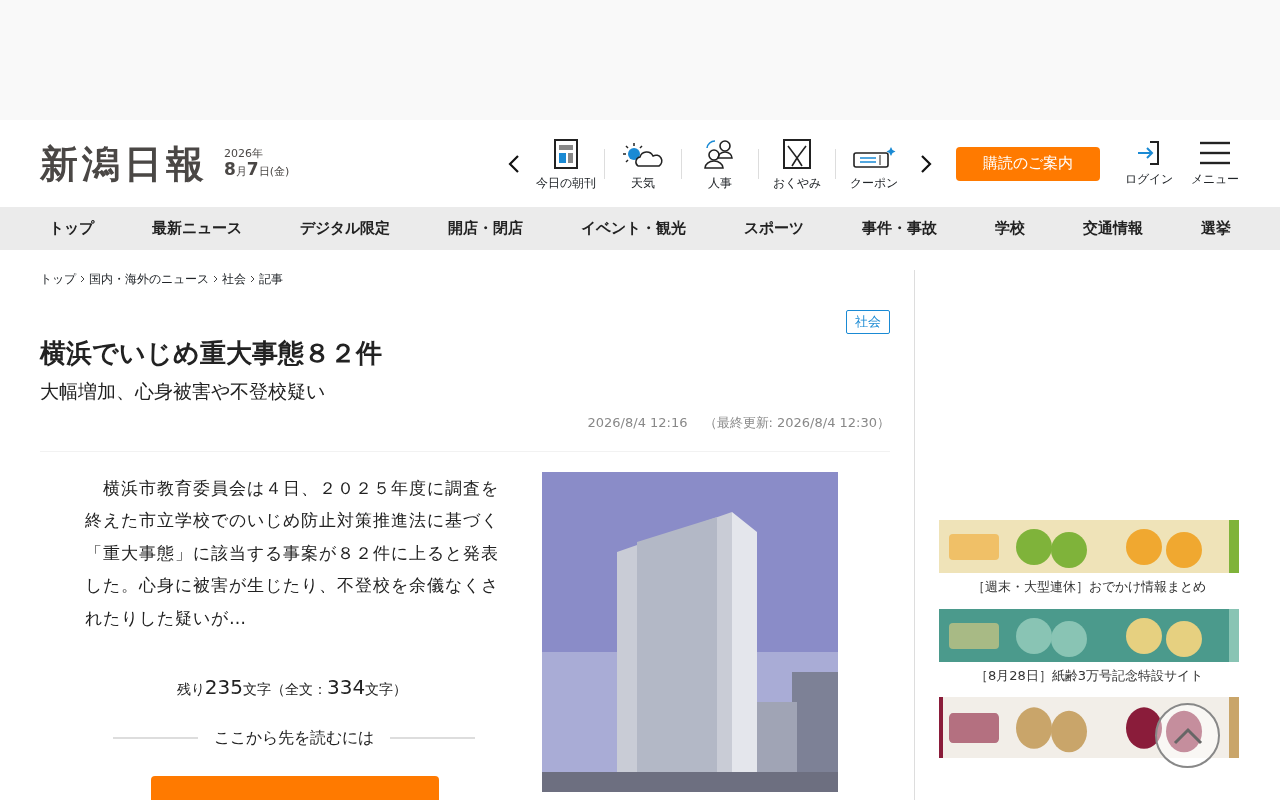  I want to click on shortcut-link: 人事, so click(720, 163).